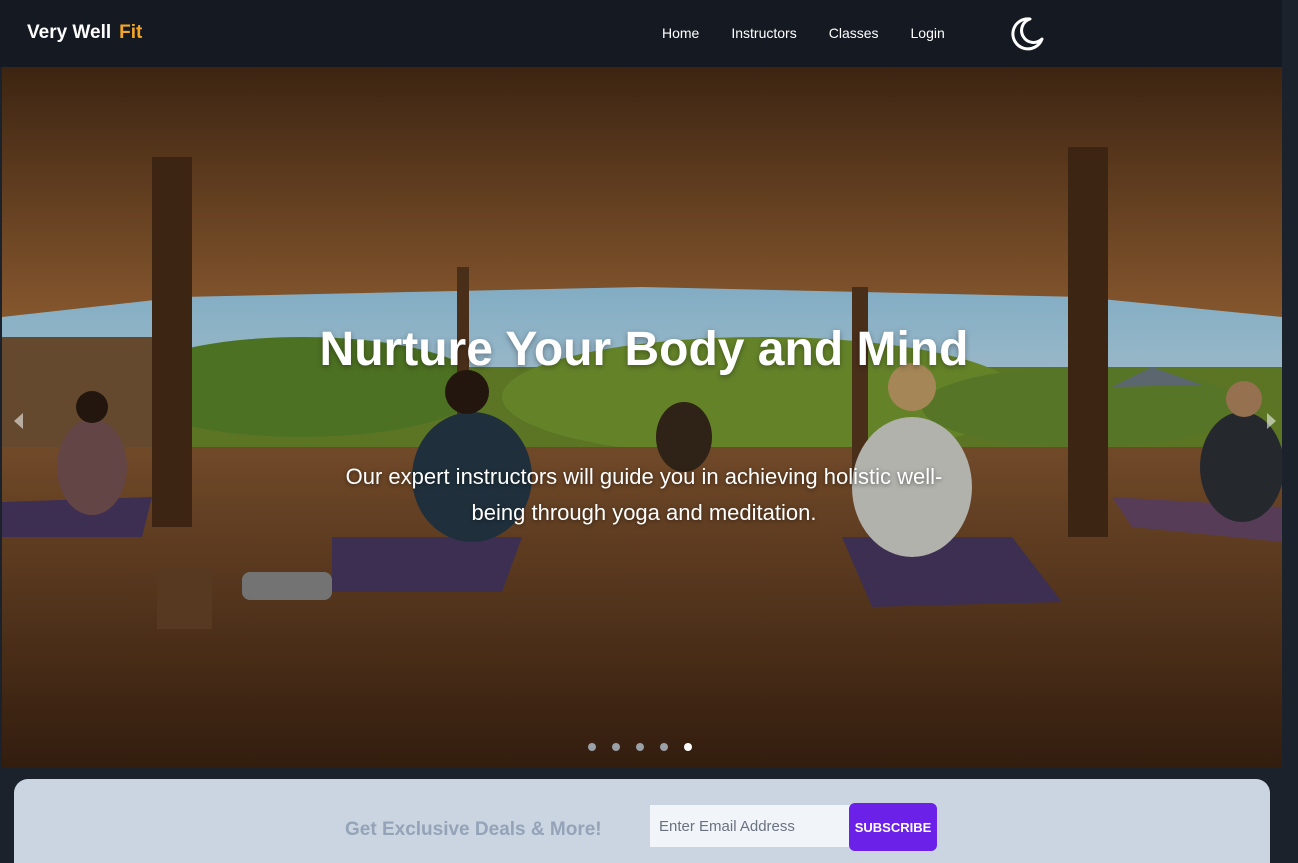  I want to click on email-field, so click(750, 826).